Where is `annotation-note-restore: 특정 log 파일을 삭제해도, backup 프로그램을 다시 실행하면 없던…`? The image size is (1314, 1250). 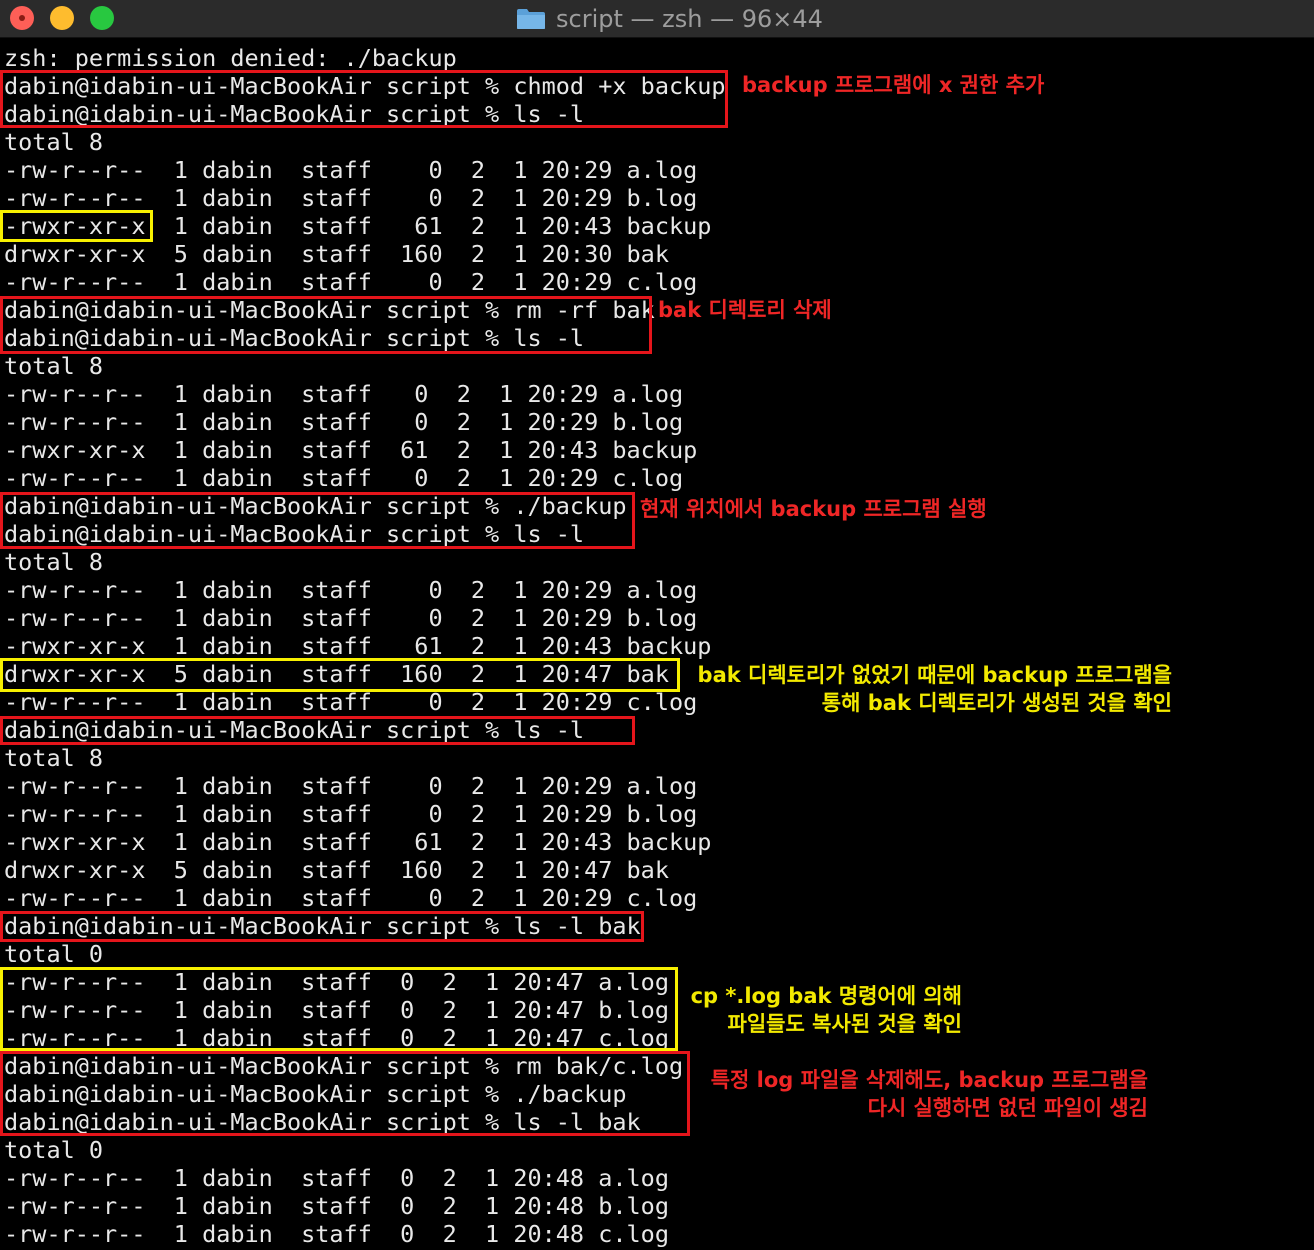 annotation-note-restore: 특정 log 파일을 삭제해도, backup 프로그램을 다시 실행하면 없던… is located at coordinates (929, 1094).